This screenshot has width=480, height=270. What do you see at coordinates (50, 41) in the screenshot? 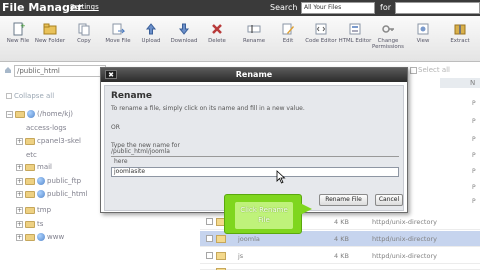
I see `new-folder-button: New Folder` at bounding box center [50, 41].